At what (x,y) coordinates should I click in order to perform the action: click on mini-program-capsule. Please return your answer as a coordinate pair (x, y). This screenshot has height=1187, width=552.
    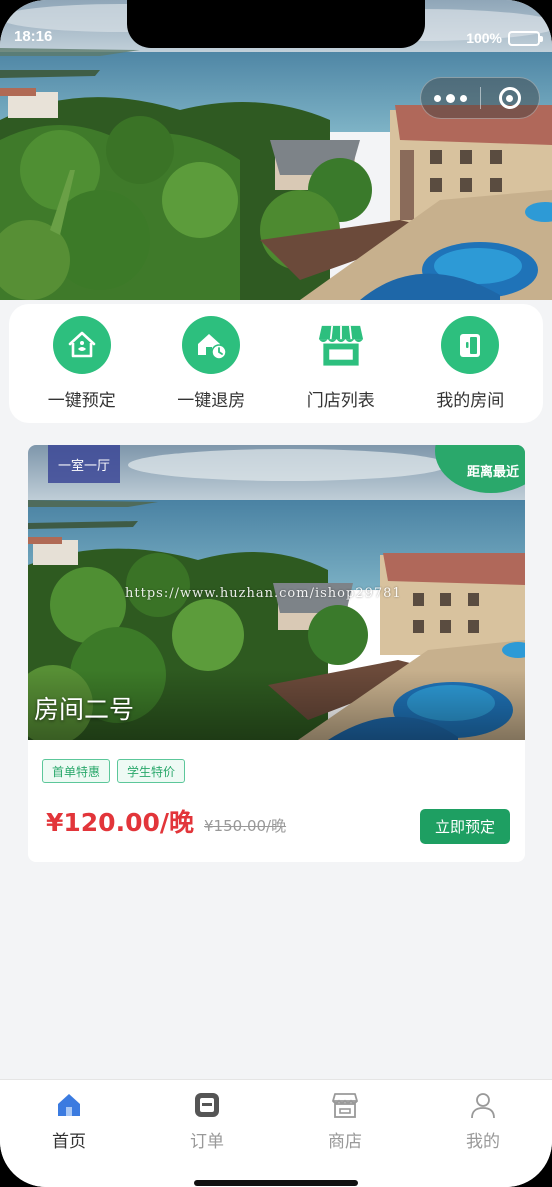
    Looking at the image, I should click on (480, 98).